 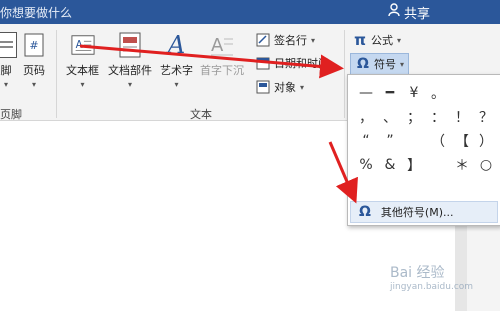 What do you see at coordinates (432, 287) in the screenshot?
I see `watermark-subtext: jingyan.baidu.com` at bounding box center [432, 287].